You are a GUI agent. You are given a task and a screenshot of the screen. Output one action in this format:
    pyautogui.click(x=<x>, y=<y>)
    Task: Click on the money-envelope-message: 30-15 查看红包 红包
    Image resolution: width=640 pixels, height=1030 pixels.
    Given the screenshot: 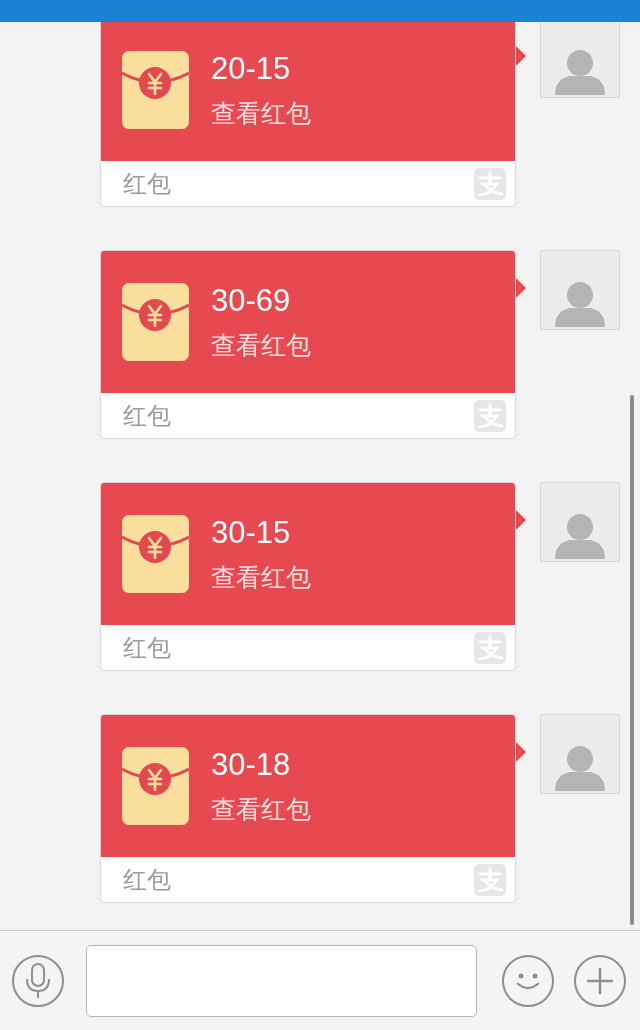 What is the action you would take?
    pyautogui.click(x=308, y=576)
    